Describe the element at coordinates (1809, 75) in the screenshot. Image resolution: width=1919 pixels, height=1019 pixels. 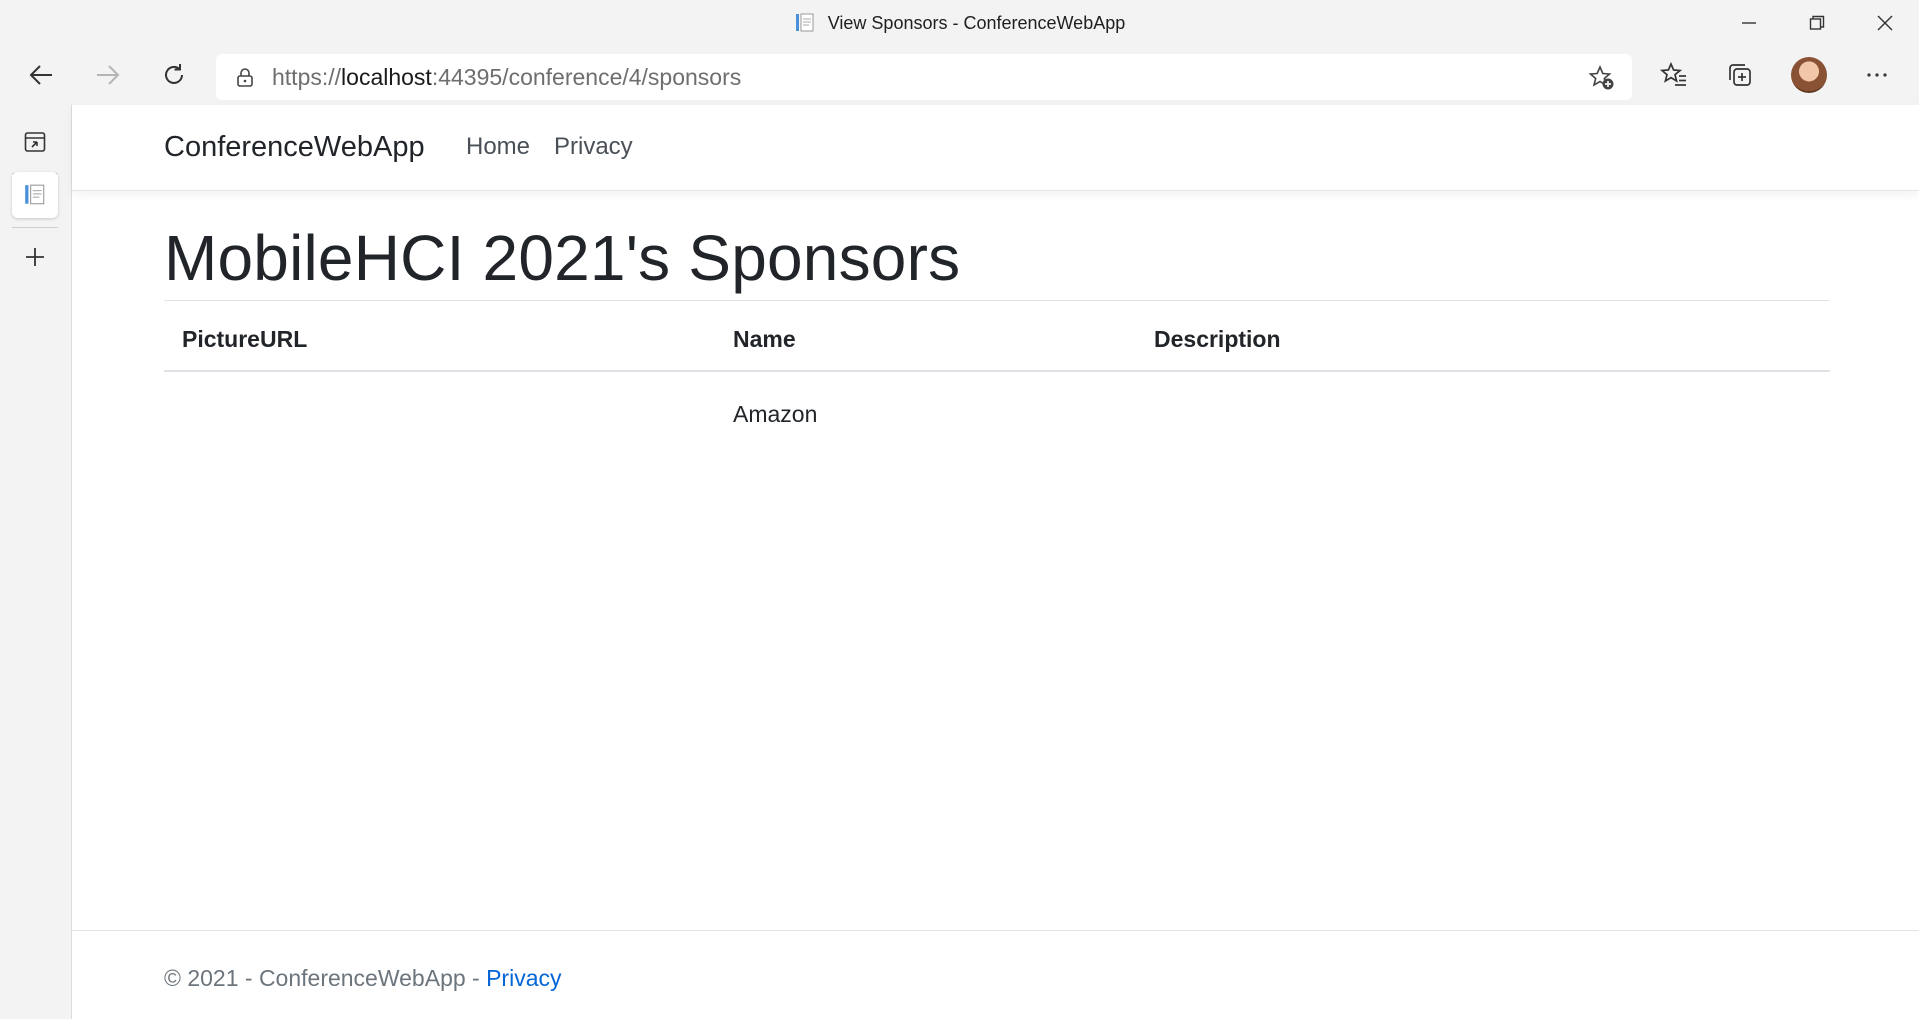
I see `profile-avatar` at that location.